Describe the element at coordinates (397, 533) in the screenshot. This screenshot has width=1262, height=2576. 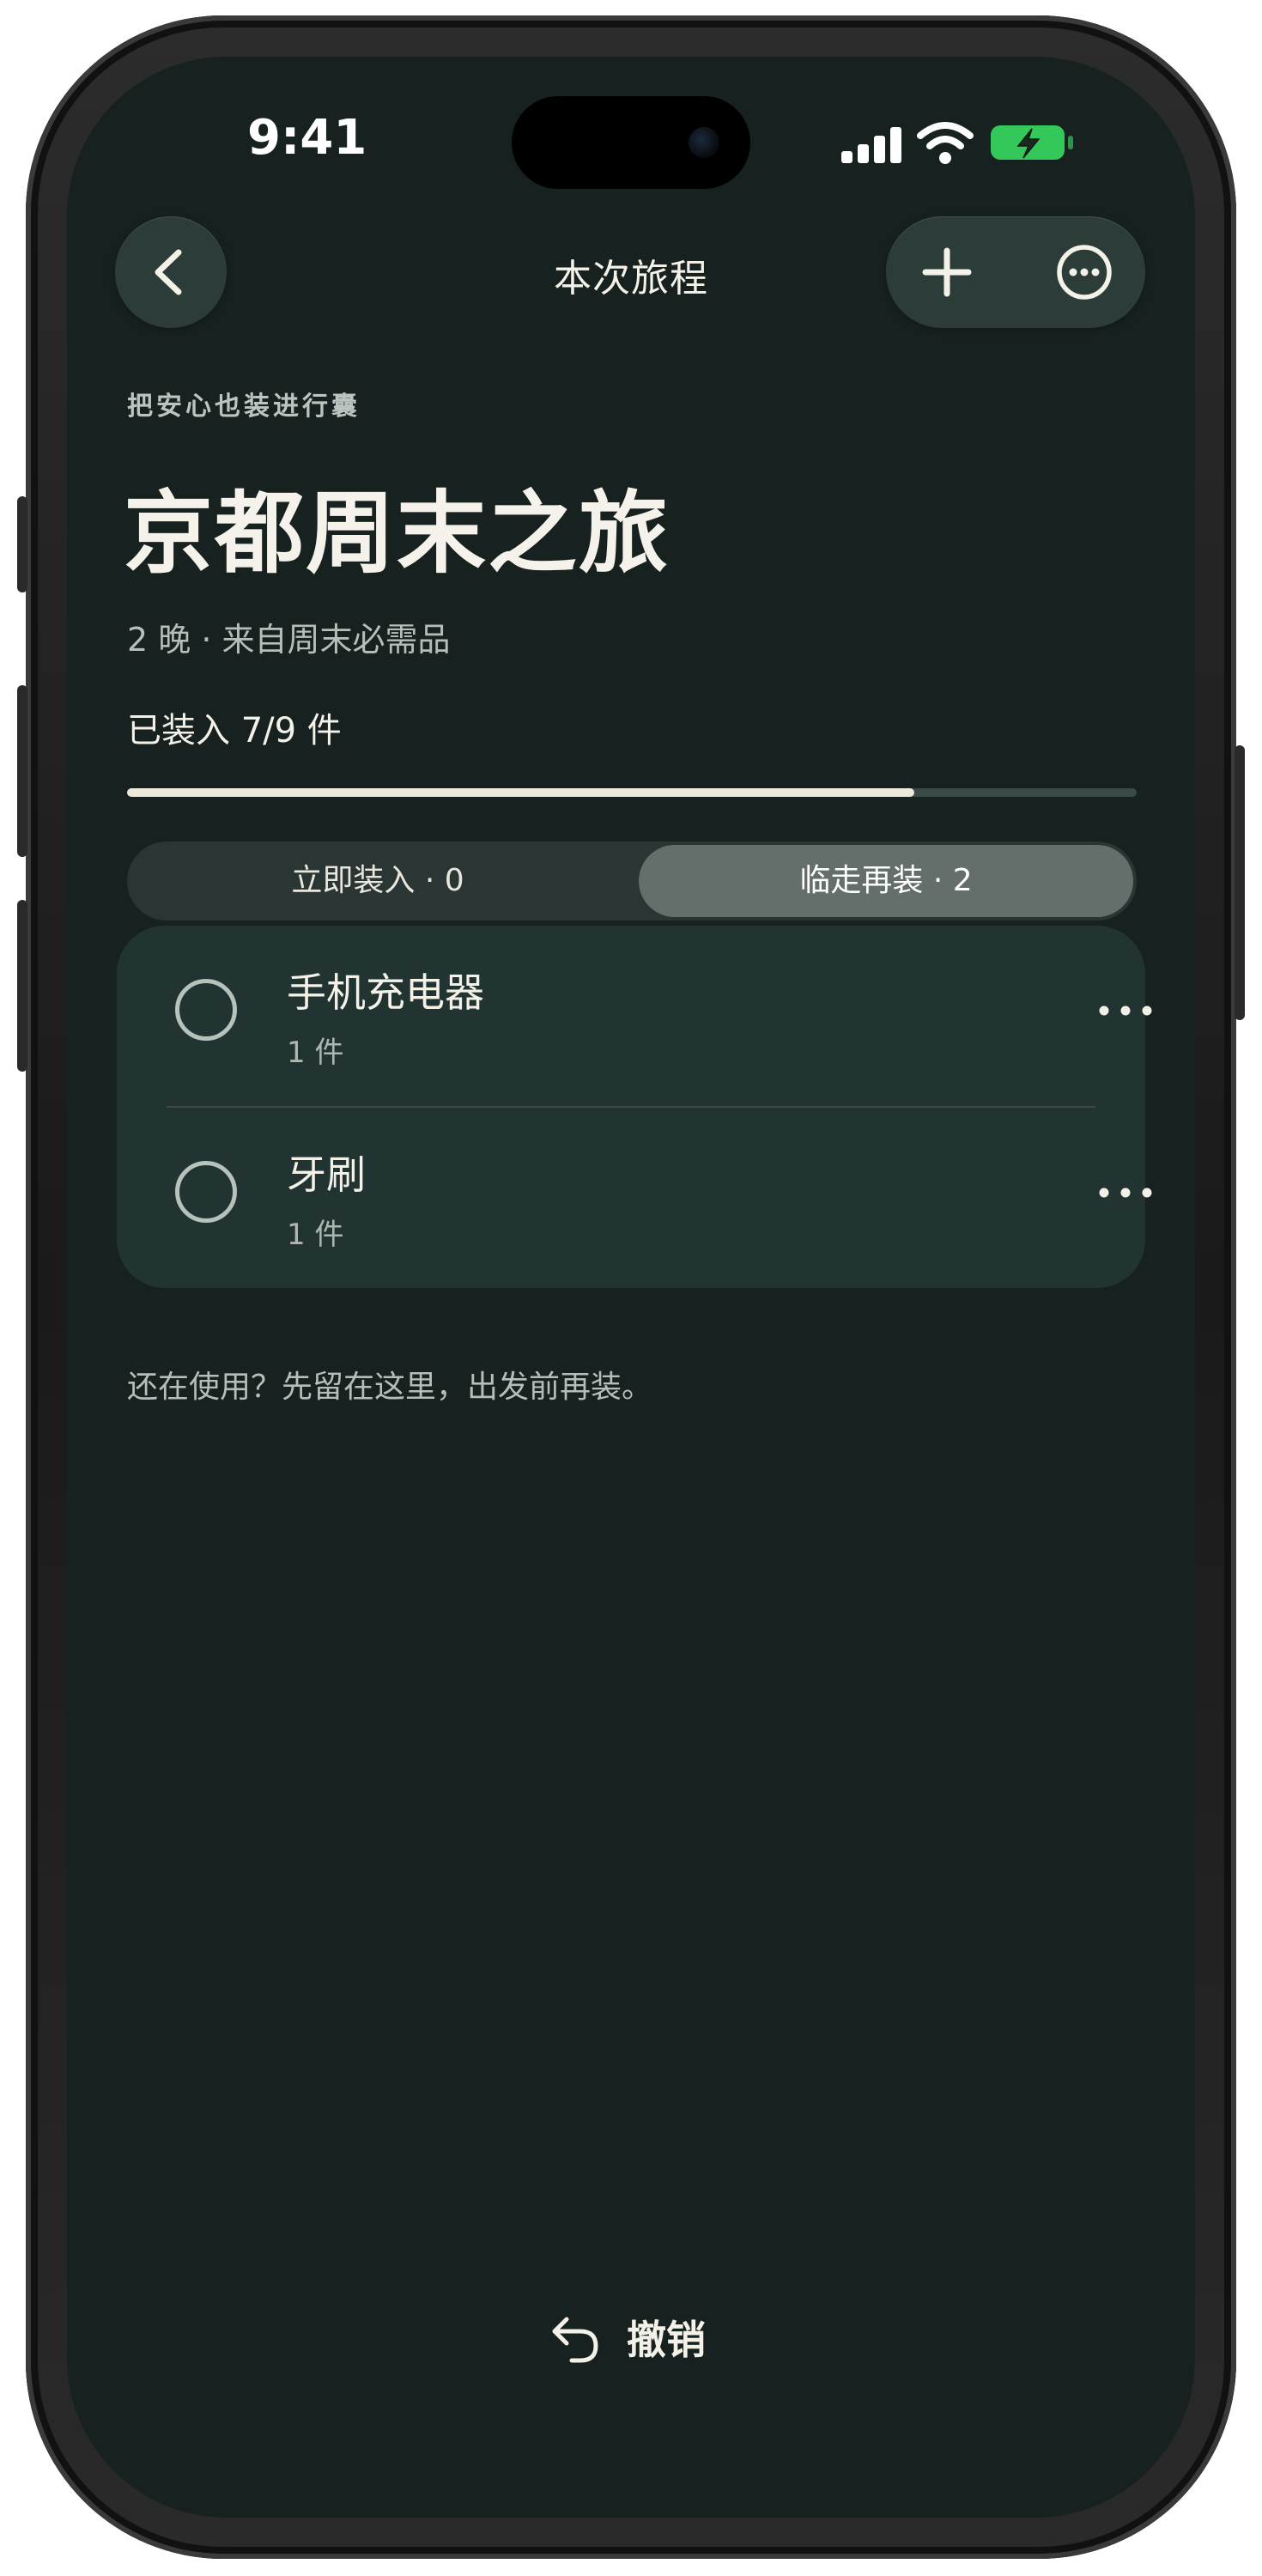
I see `trip-title: 京都周末之旅` at that location.